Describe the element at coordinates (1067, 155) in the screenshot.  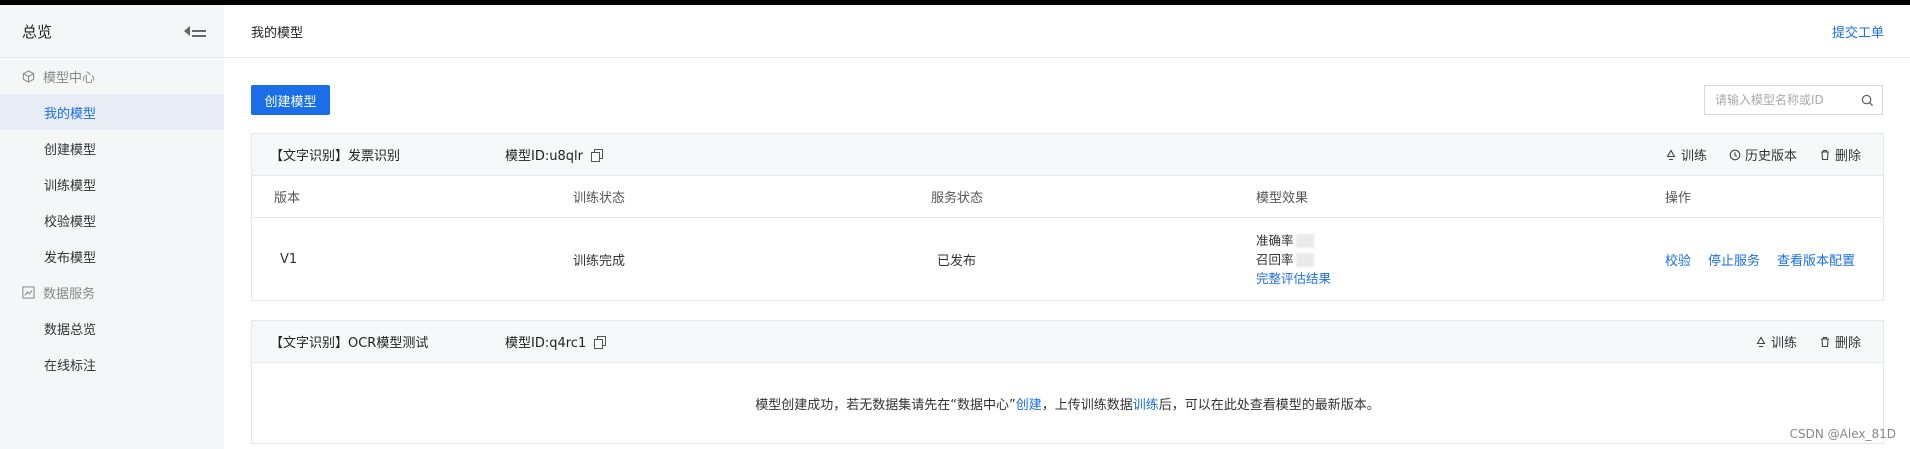
I see `model-card-header: 【文字识别】发票识别 模型ID:u8qlr 训练 历史版本 删除` at that location.